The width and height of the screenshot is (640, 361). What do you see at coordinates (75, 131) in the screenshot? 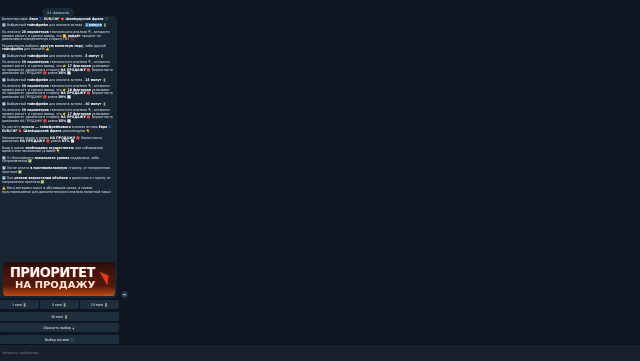
I see `message-fragment: рекомендуем 👇` at bounding box center [75, 131].